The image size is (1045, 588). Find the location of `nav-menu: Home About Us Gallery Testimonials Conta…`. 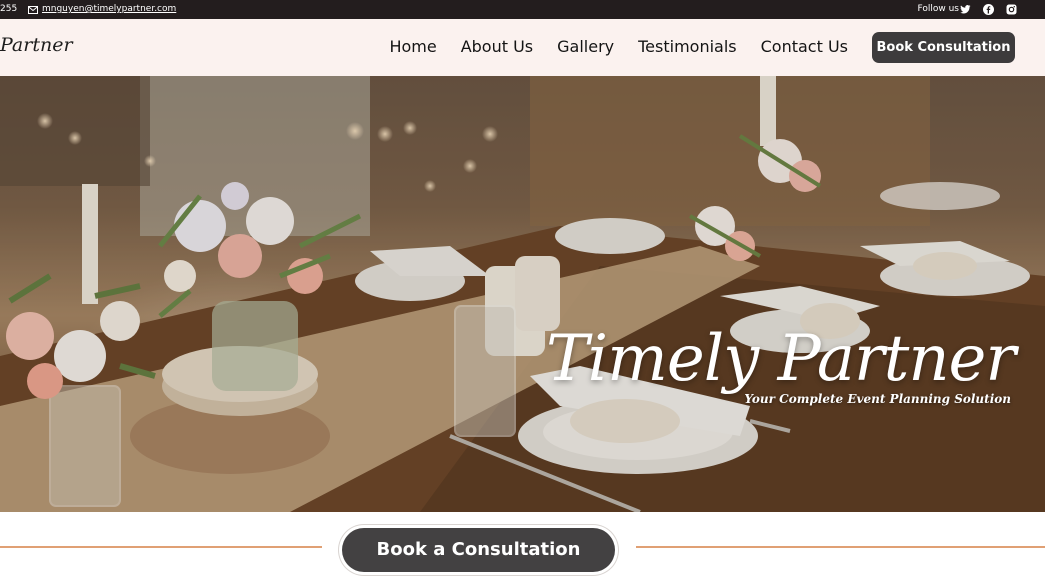

nav-menu: Home About Us Gallery Testimonials Conta… is located at coordinates (618, 46).